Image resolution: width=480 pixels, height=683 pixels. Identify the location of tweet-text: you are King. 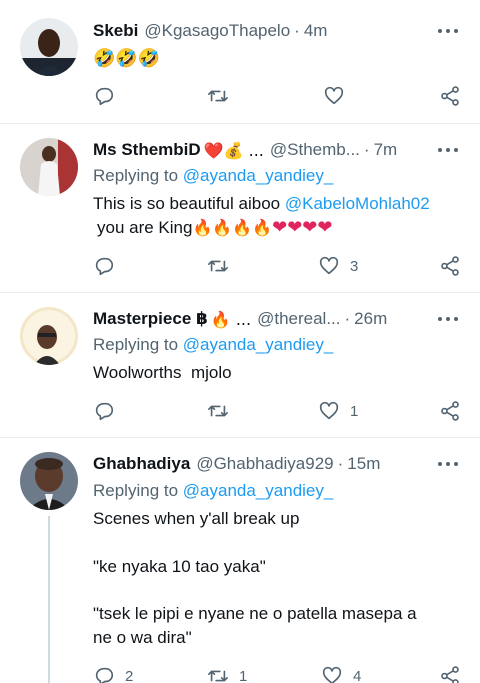
(145, 227).